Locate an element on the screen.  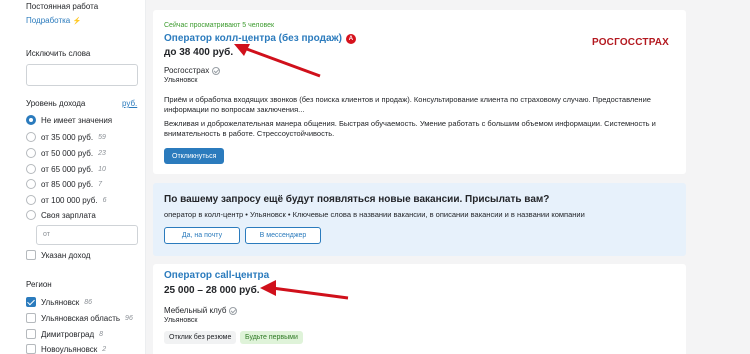
income-option-label: от 85 000 руб. is located at coordinates (67, 184).